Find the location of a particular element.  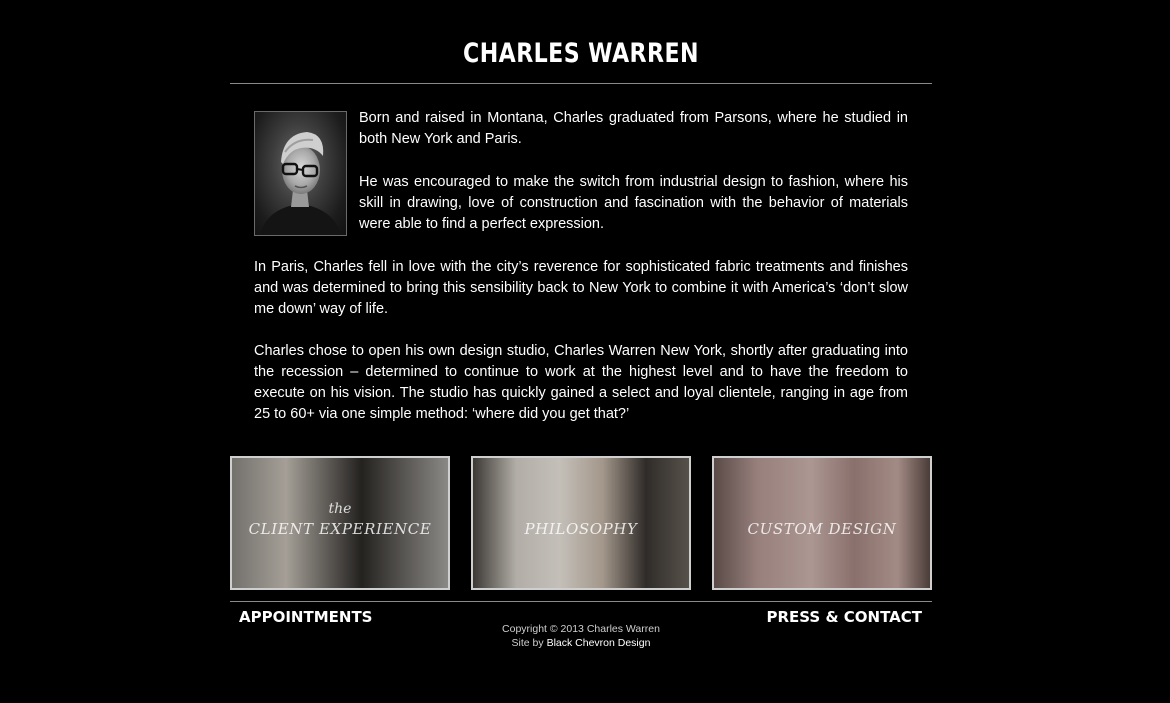

tile-prefix: the is located at coordinates (340, 509).